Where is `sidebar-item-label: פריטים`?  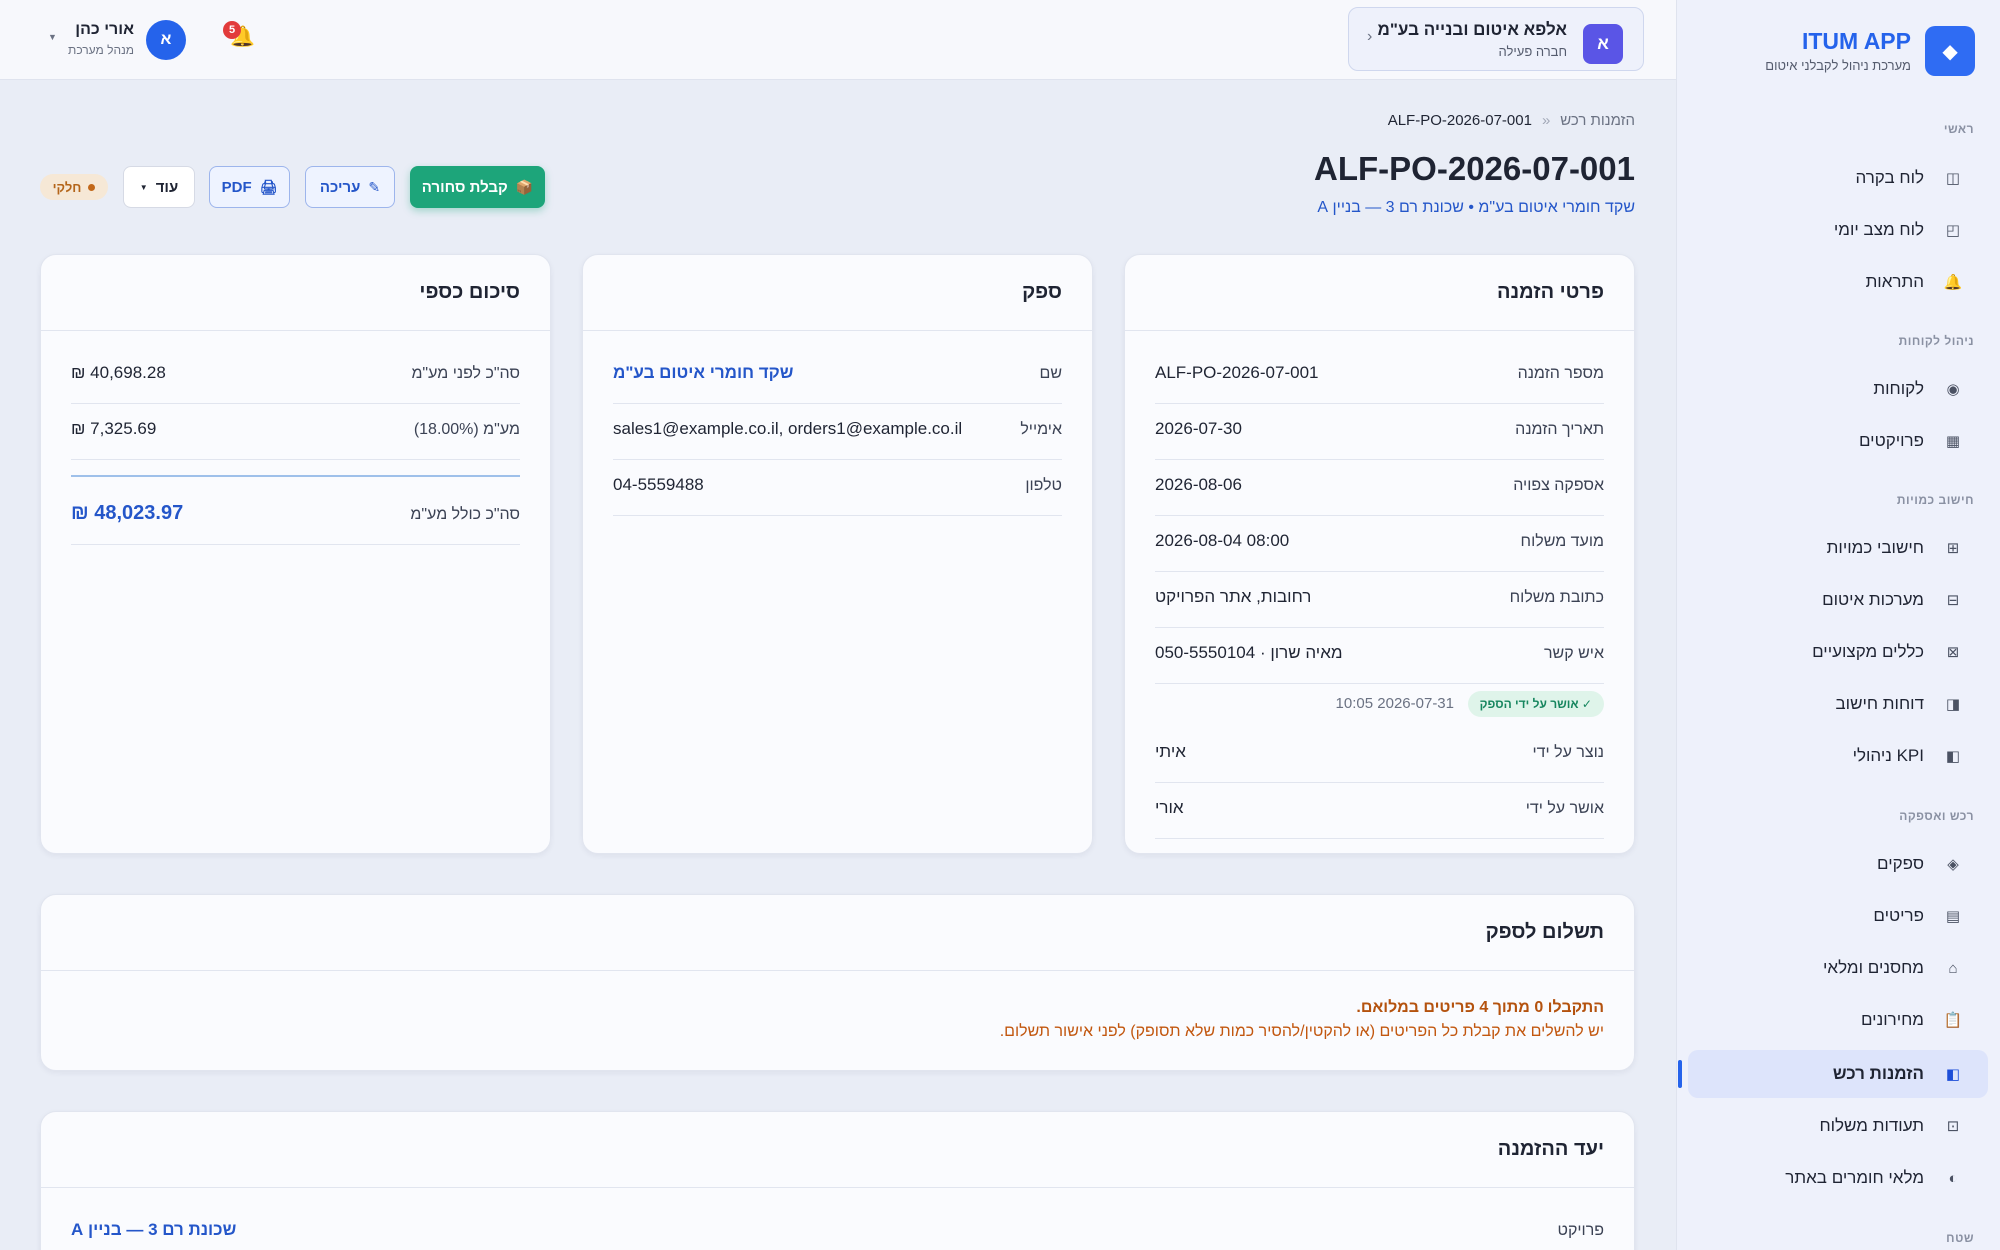
sidebar-item-label: פריטים is located at coordinates (1898, 915).